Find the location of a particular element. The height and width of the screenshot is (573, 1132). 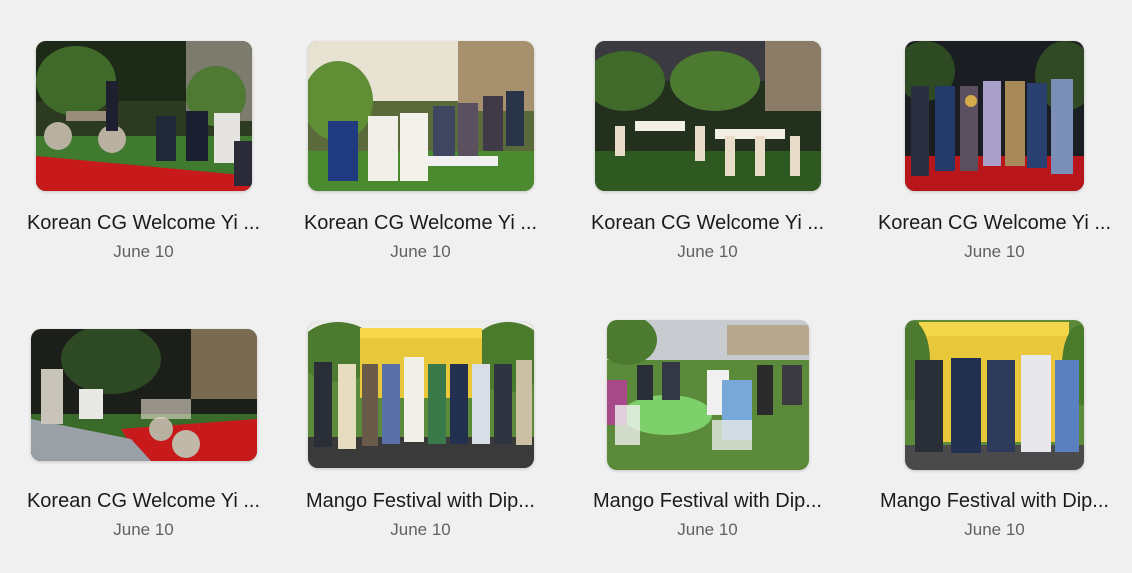

podium-speaker-photo is located at coordinates (143, 395).